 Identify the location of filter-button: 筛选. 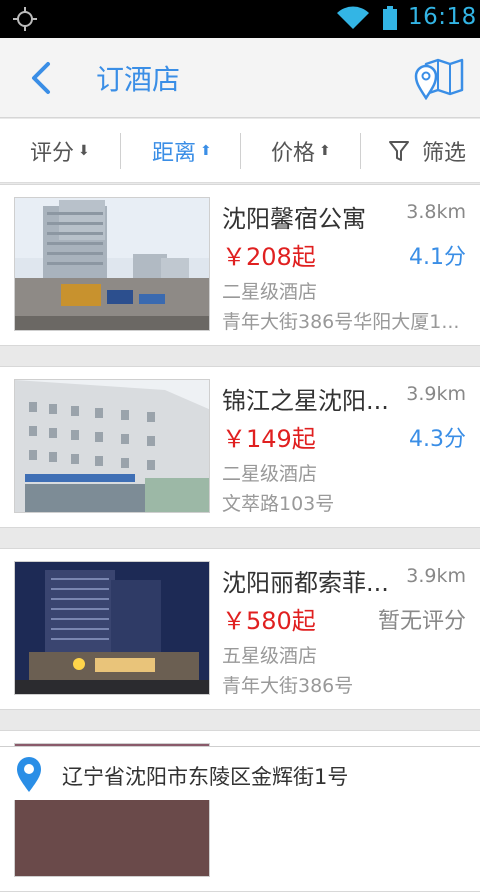
(427, 151).